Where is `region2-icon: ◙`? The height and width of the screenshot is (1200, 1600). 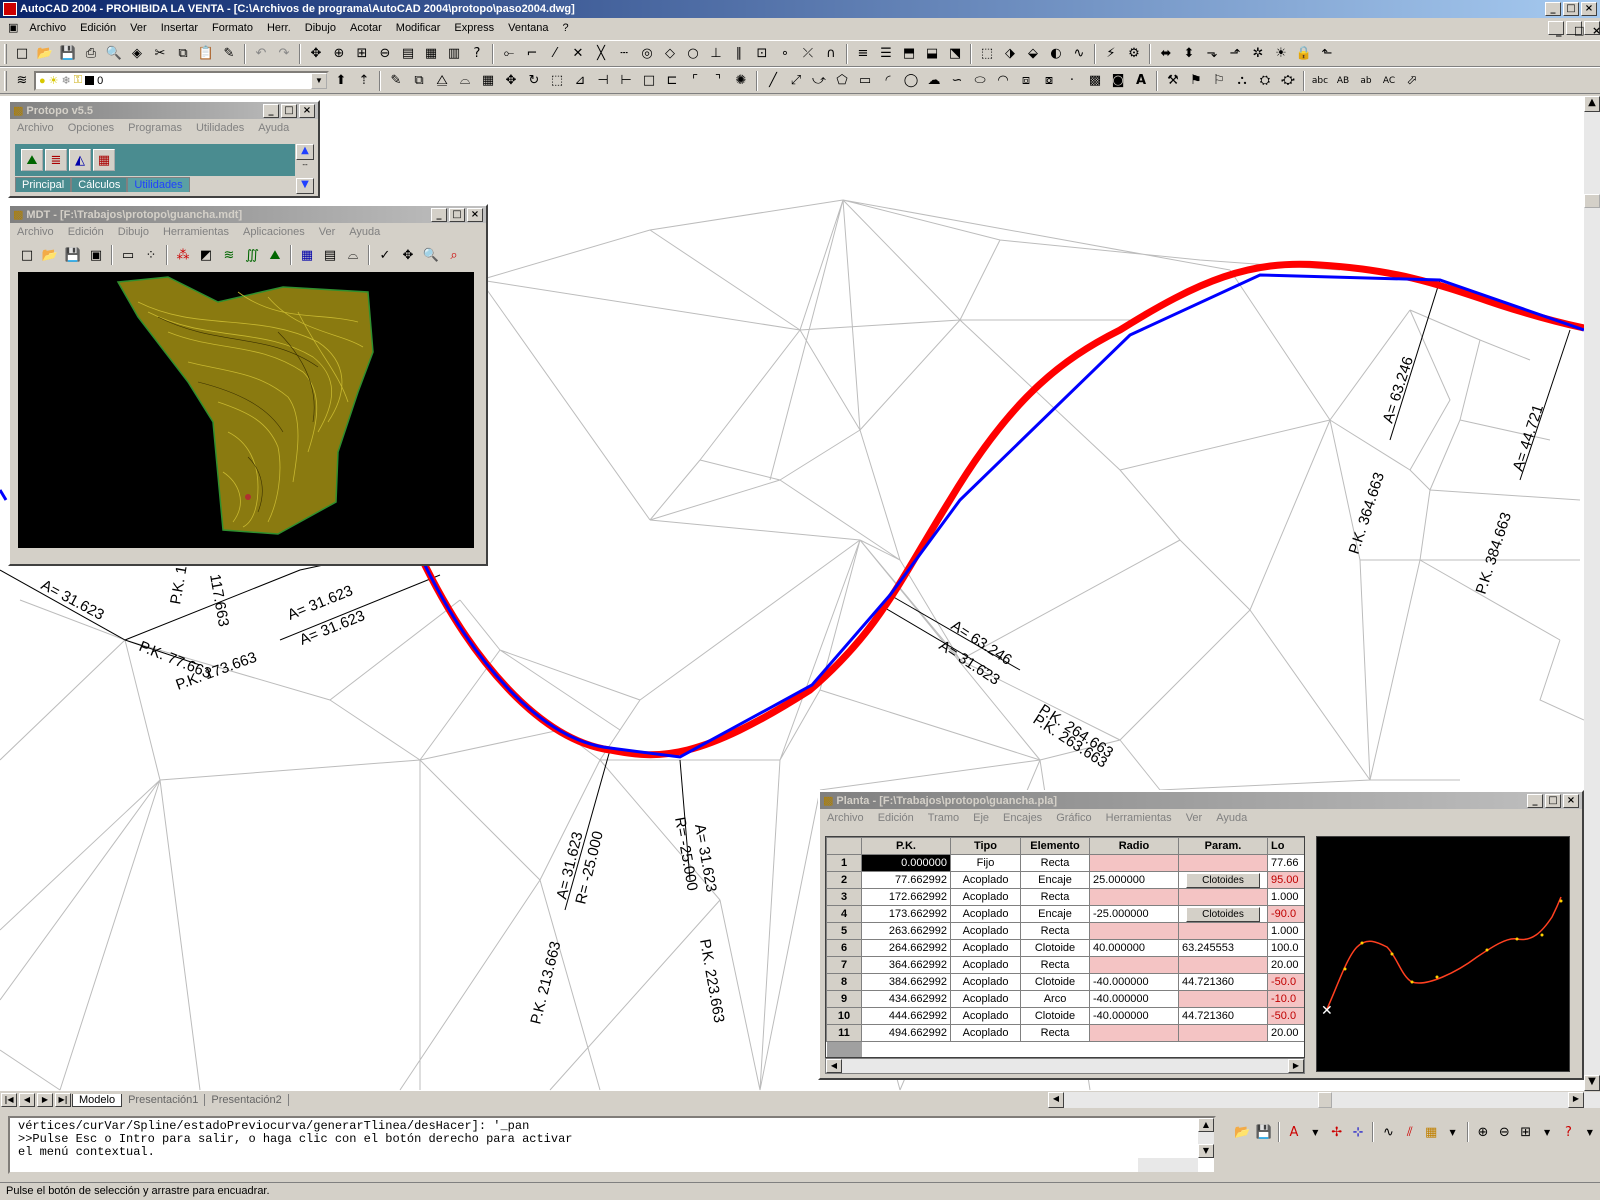 region2-icon: ◙ is located at coordinates (1118, 81).